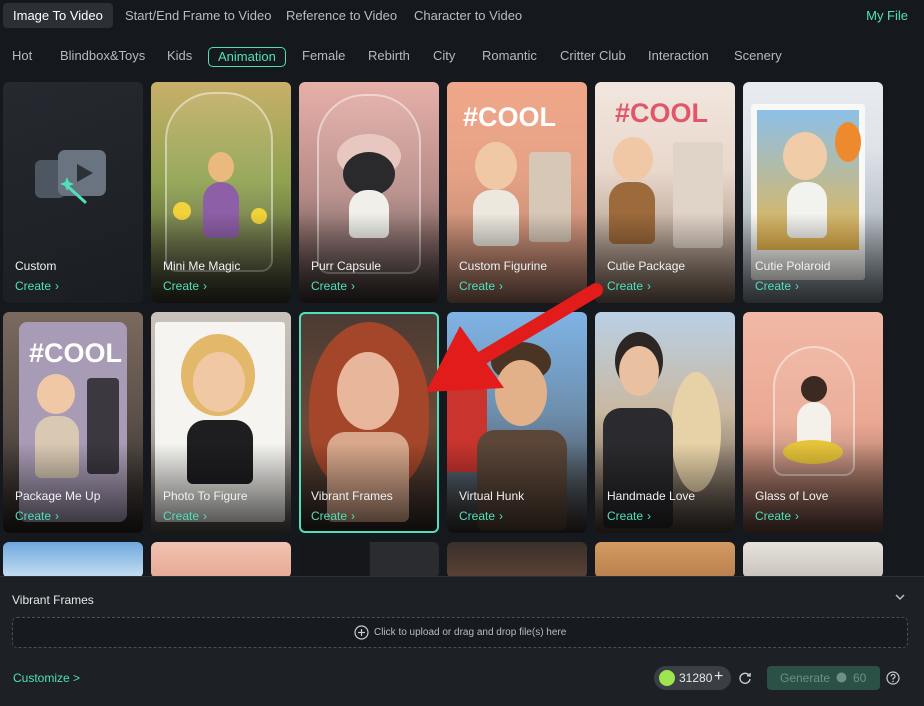 The image size is (924, 706). What do you see at coordinates (696, 678) in the screenshot?
I see `credit-balance: 31280` at bounding box center [696, 678].